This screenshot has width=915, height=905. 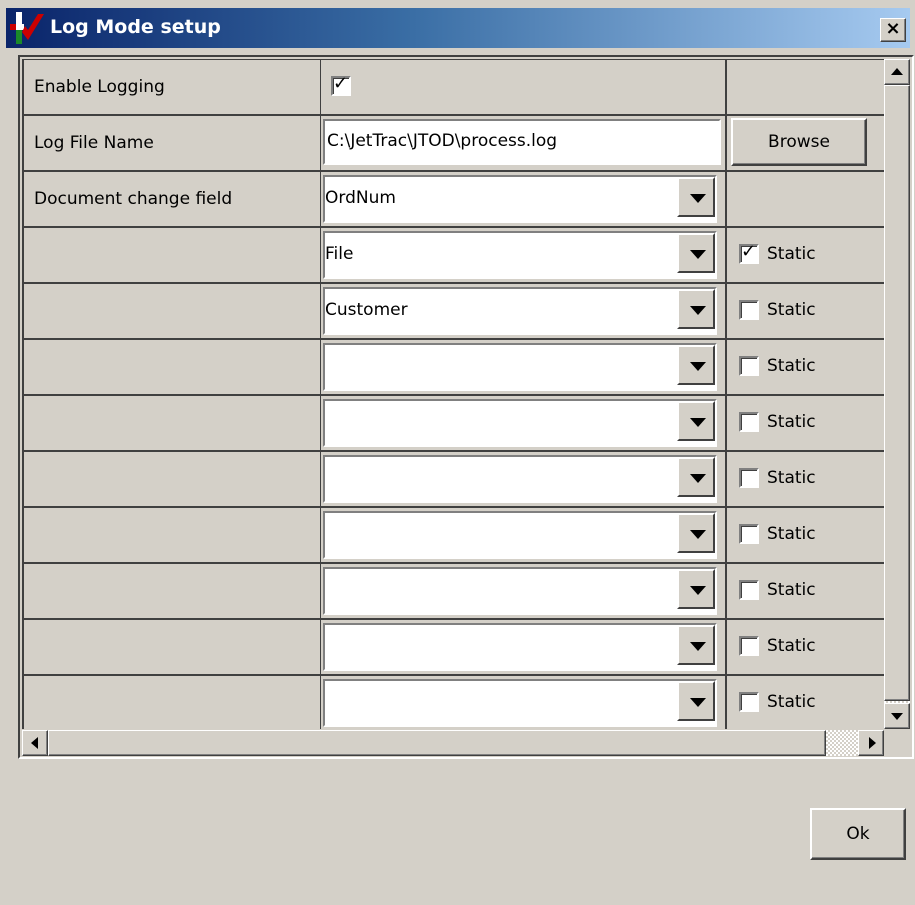 What do you see at coordinates (442, 141) in the screenshot?
I see `log-file-name-value: C:\JetTrac\JTOD\process.log` at bounding box center [442, 141].